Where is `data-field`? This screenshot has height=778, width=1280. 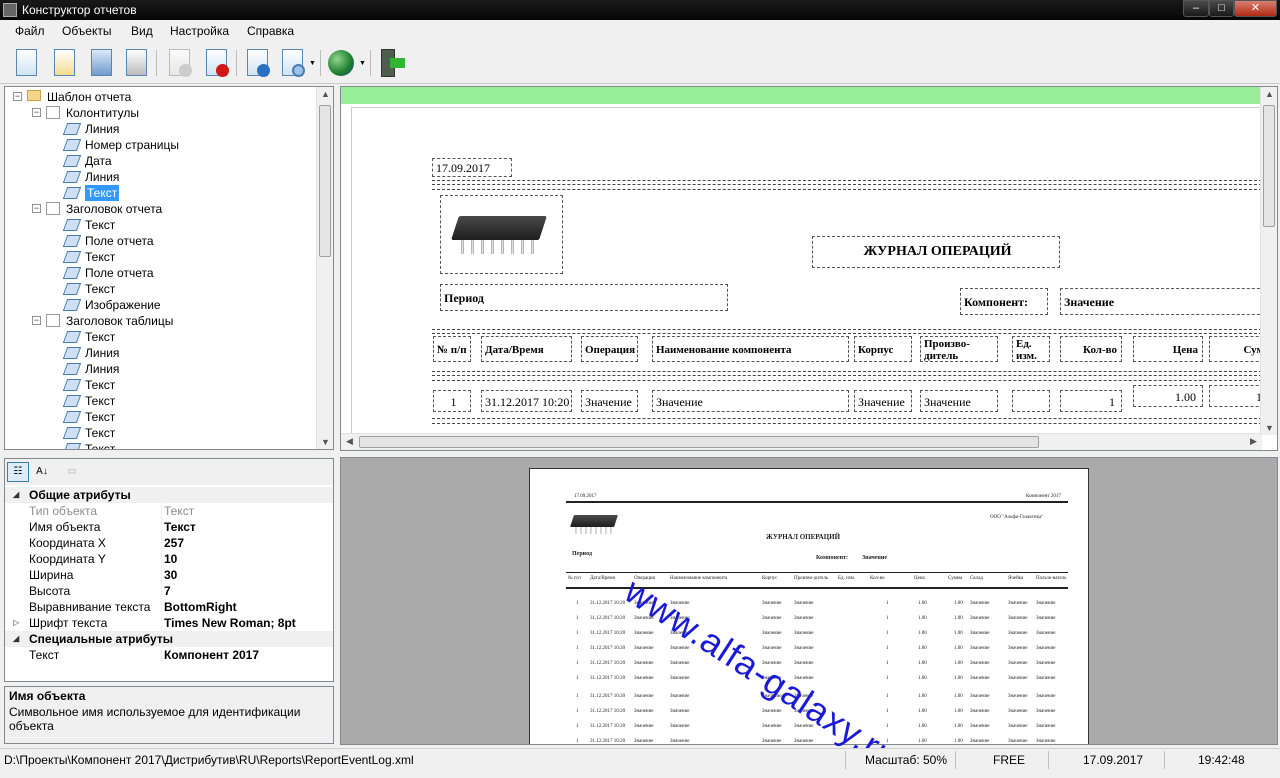
data-field is located at coordinates (1031, 401).